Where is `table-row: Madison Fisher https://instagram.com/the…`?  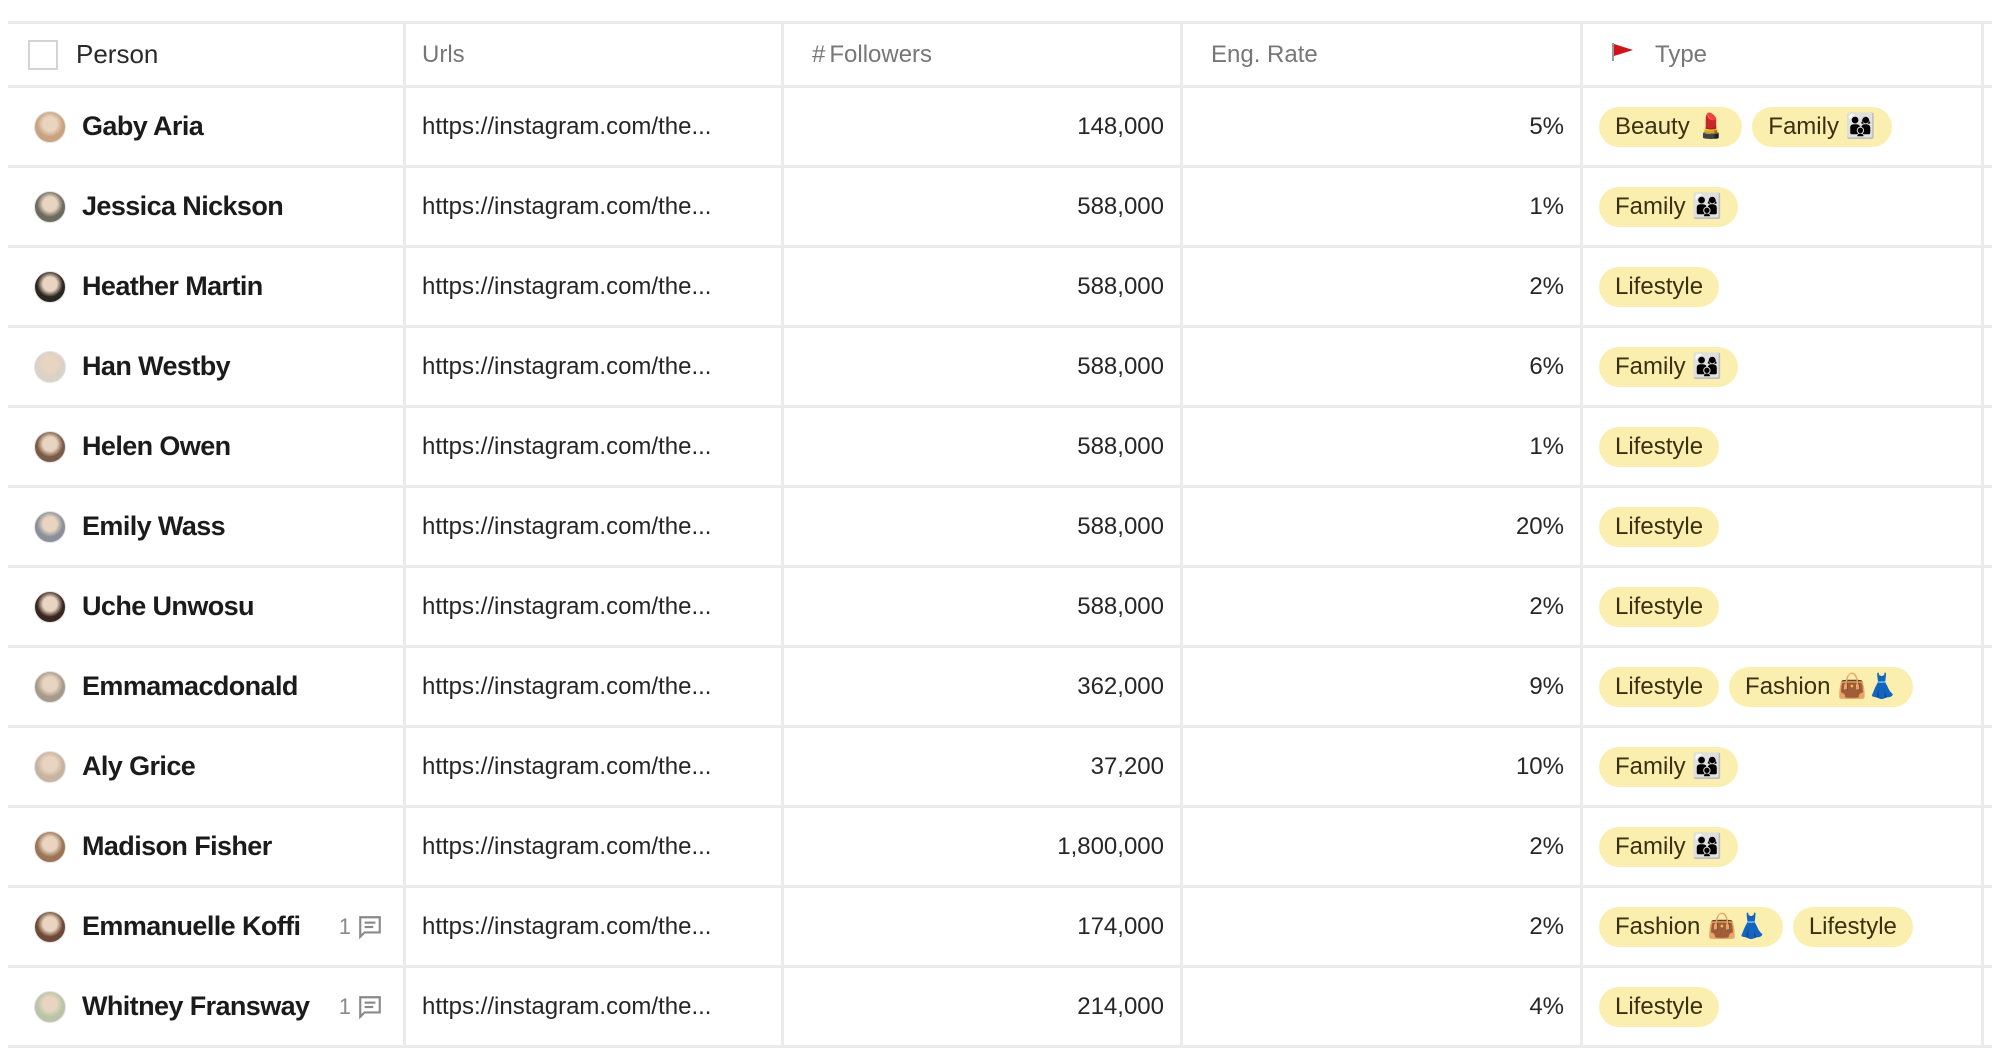 table-row: Madison Fisher https://instagram.com/the… is located at coordinates (1000, 848).